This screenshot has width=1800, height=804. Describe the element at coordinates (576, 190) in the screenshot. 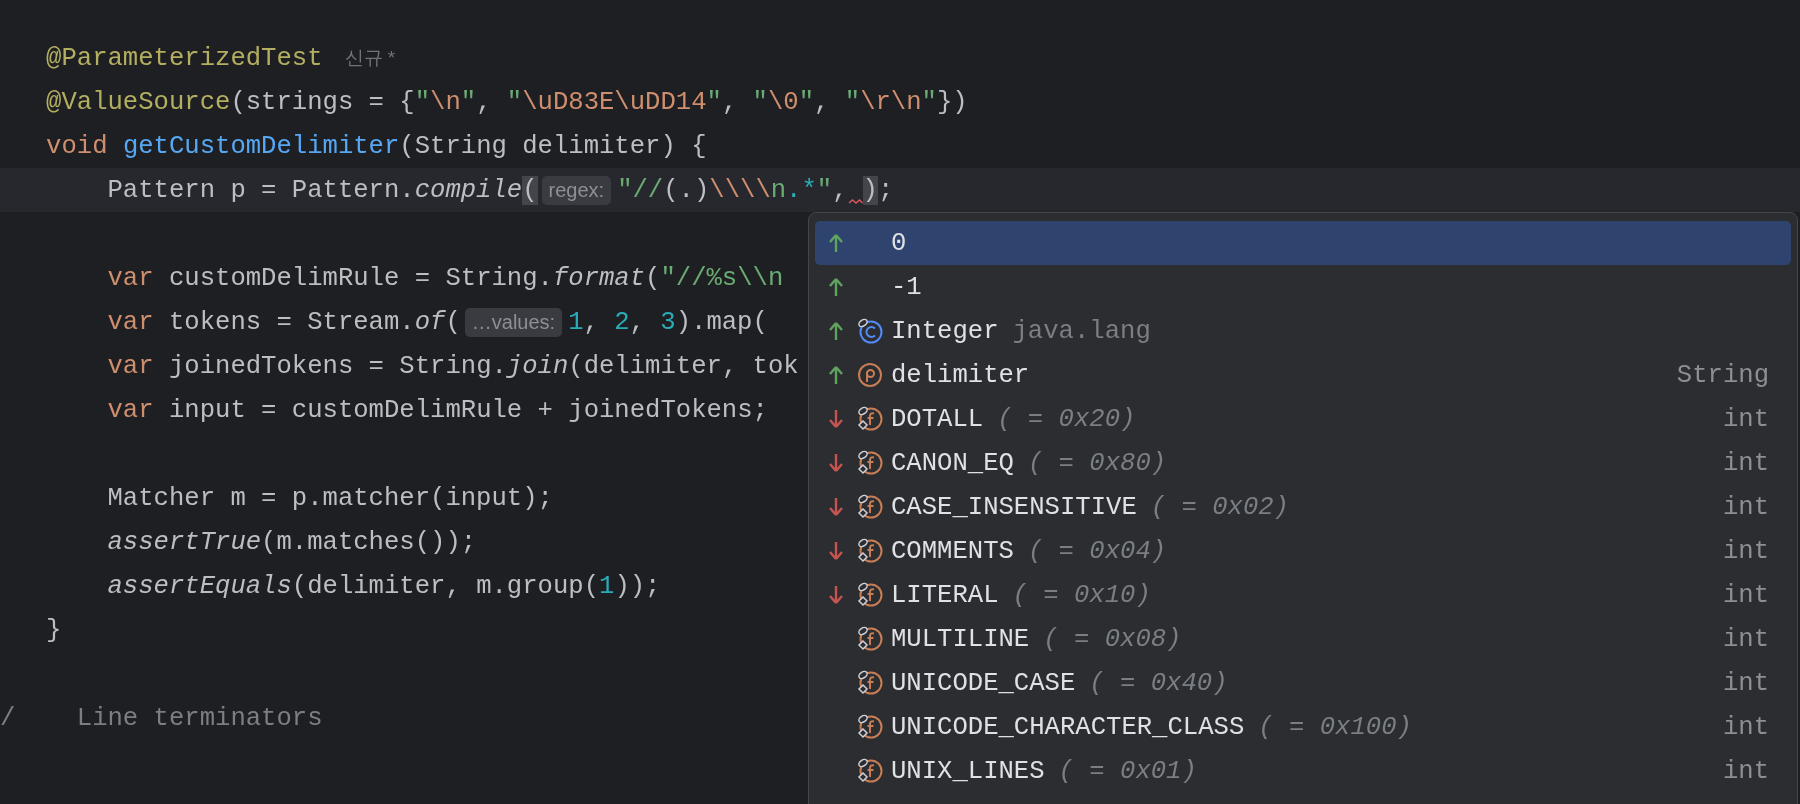

I see `inlay-hint: regex:` at that location.